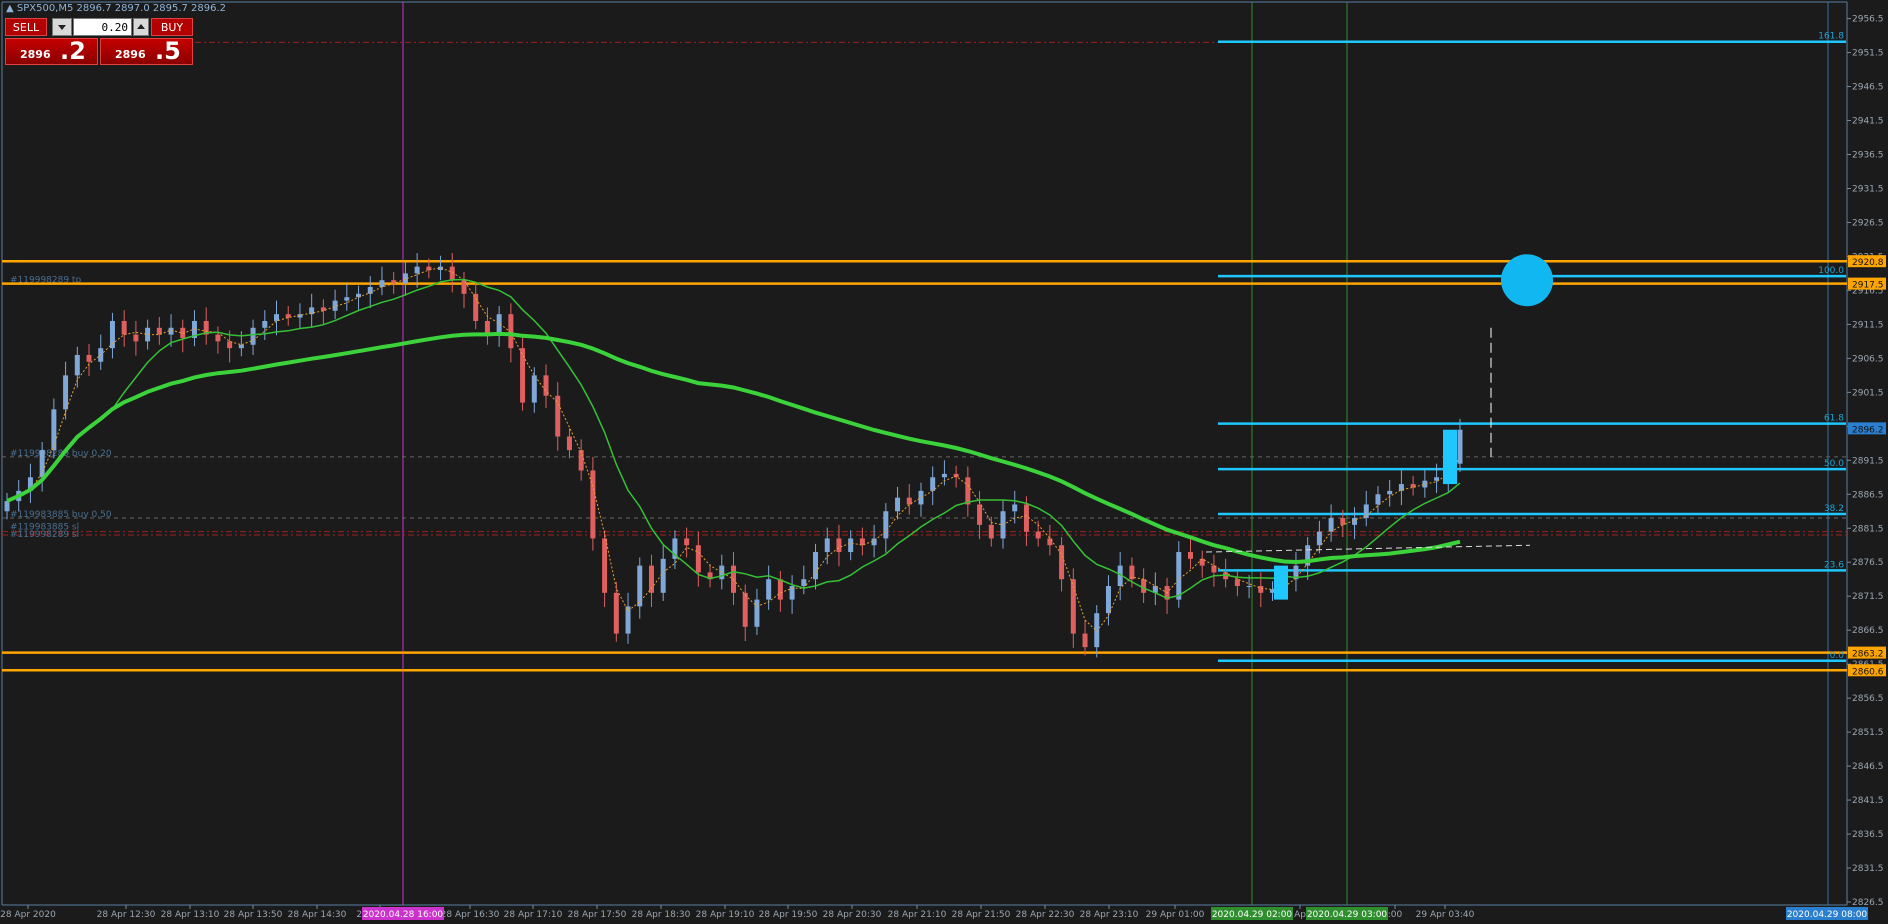 This screenshot has height=924, width=1888. I want to click on bid-price-big: 2896, so click(35, 54).